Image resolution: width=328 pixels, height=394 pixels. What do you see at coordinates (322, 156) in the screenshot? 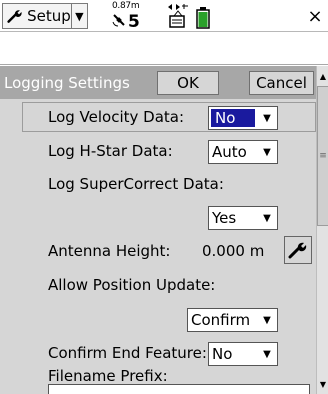
I see `scrollbar-thumb: ≡` at bounding box center [322, 156].